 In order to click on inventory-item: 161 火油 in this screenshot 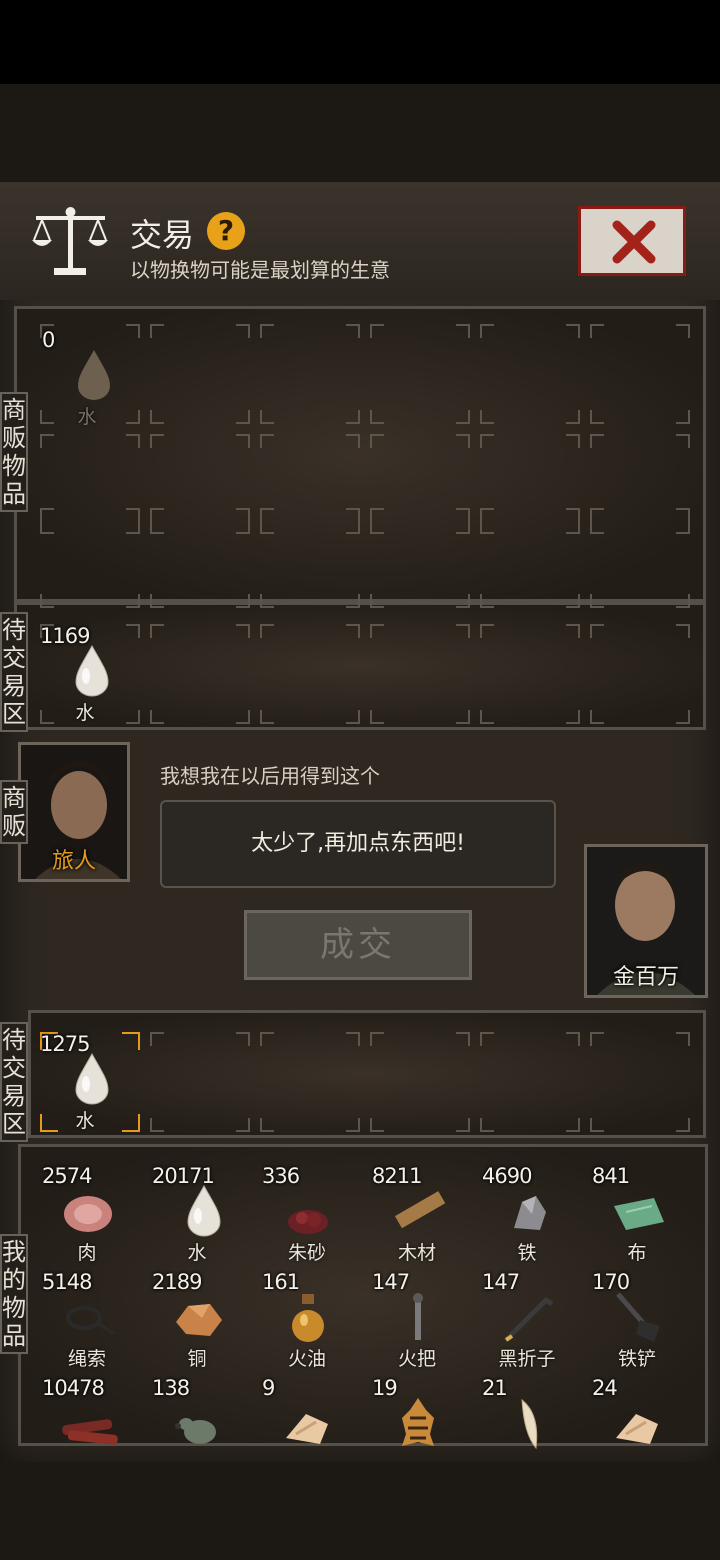, I will do `click(316, 1322)`.